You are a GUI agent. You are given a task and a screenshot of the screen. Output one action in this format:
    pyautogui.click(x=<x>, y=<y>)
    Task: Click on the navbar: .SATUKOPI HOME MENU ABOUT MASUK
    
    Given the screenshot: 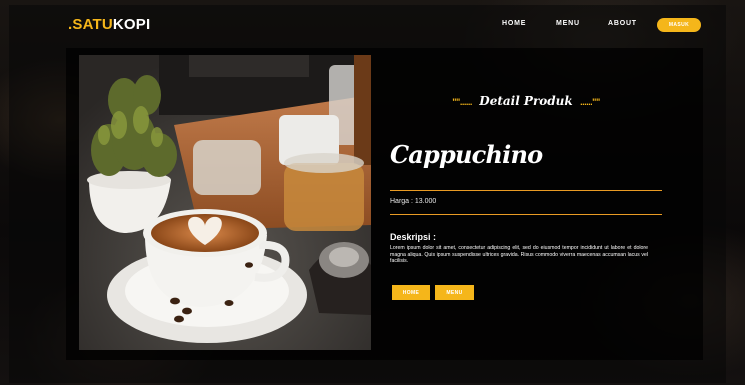 What is the action you would take?
    pyautogui.click(x=372, y=25)
    